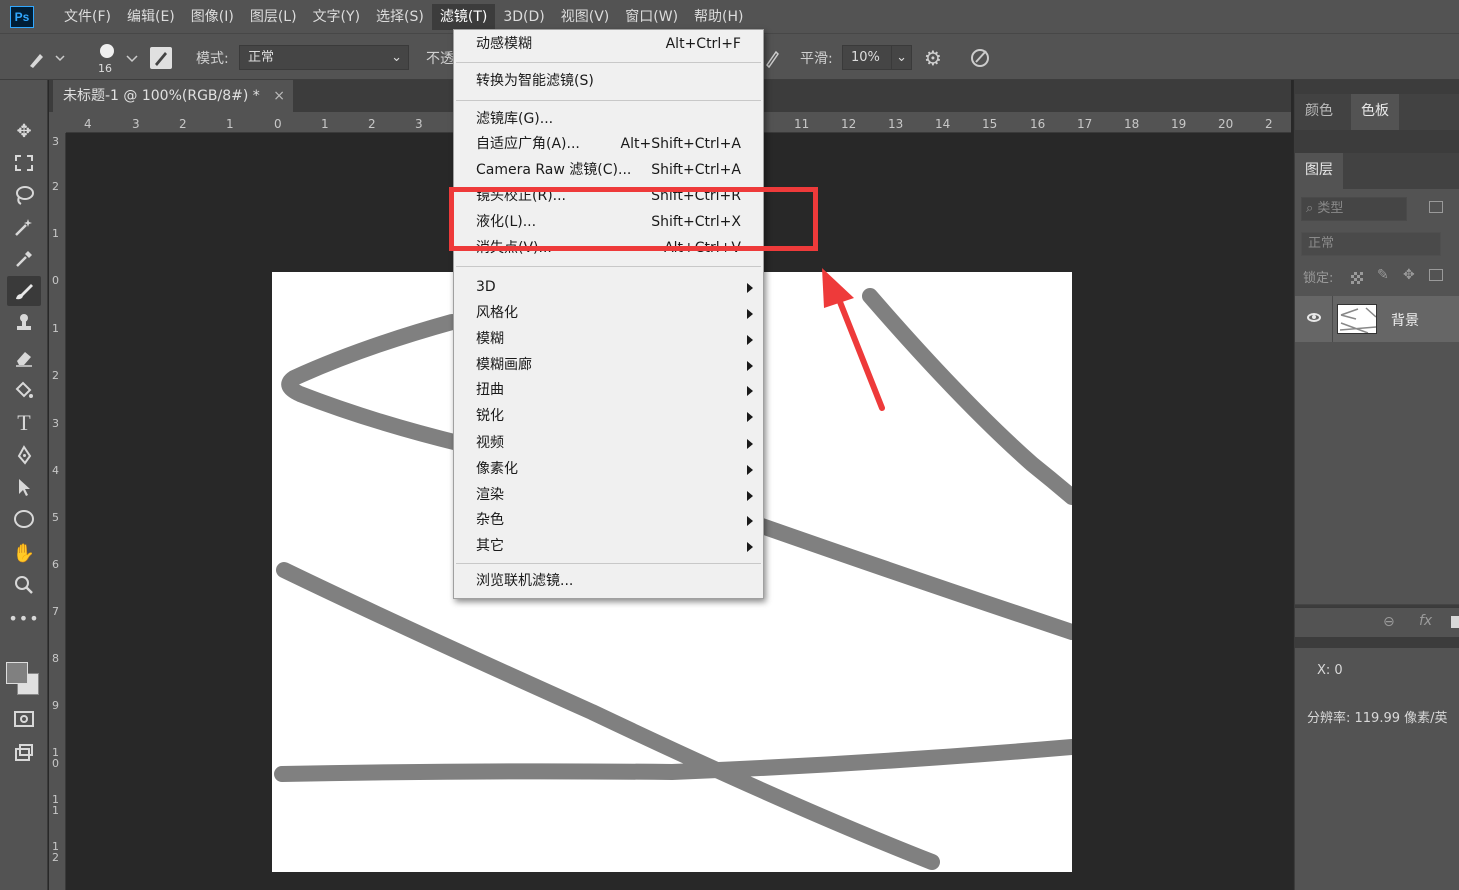 The image size is (1459, 890). Describe the element at coordinates (273, 17) in the screenshot. I see `menu-layer: 图层(L)` at that location.